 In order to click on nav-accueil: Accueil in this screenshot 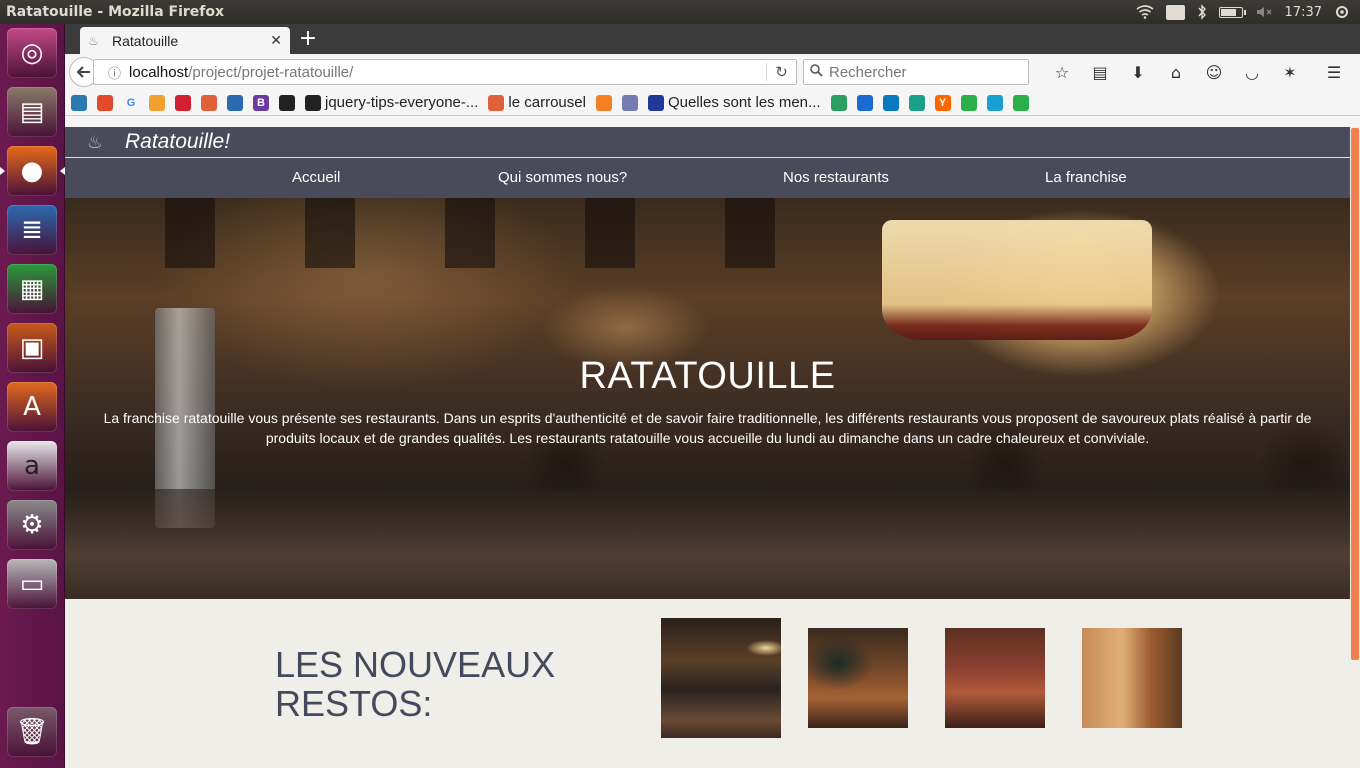, I will do `click(316, 177)`.